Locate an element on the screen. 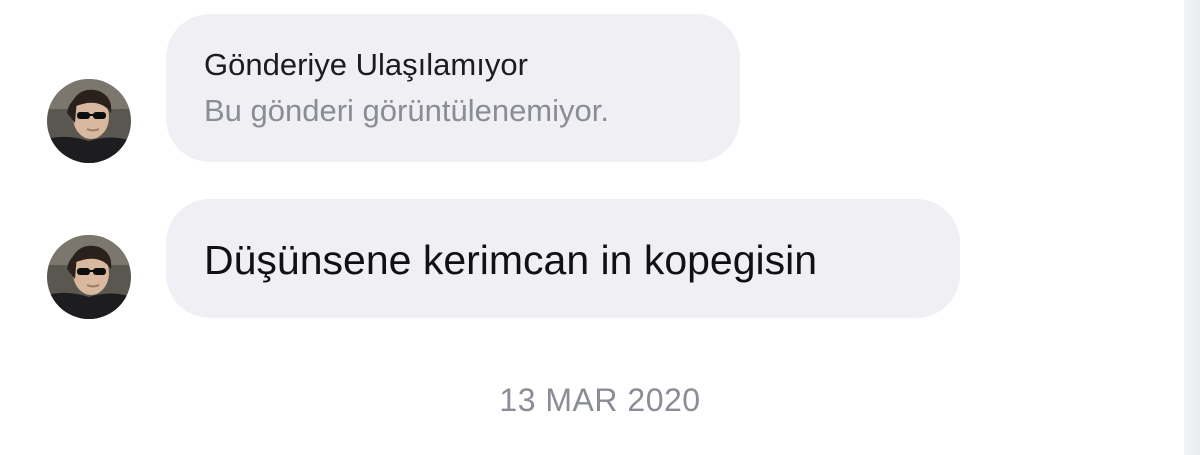 This screenshot has height=455, width=1200. unavailable-post-title: Gönderiye Ulaşılamıyor is located at coordinates (366, 64).